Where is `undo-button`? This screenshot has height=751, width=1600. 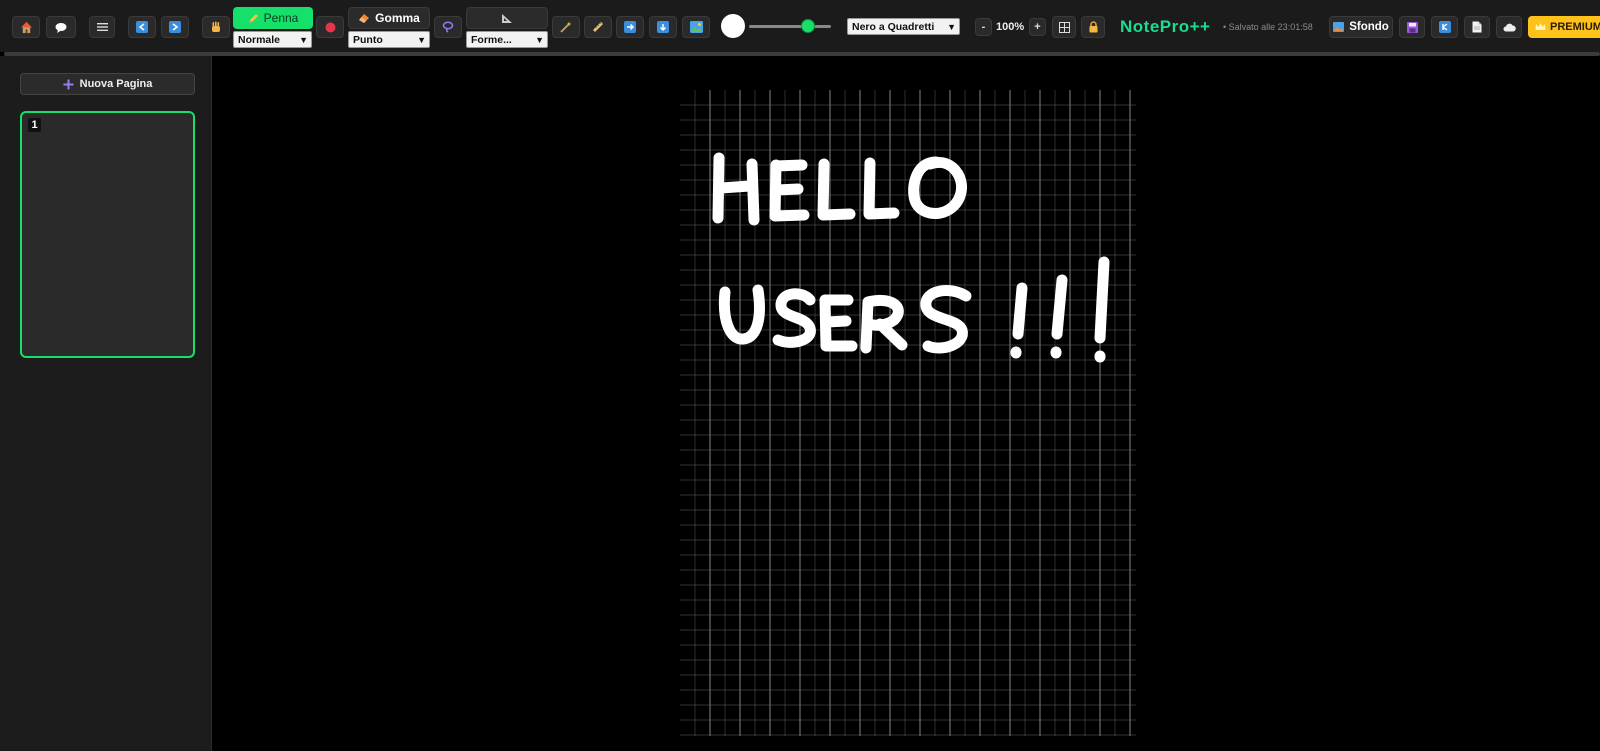 undo-button is located at coordinates (142, 27).